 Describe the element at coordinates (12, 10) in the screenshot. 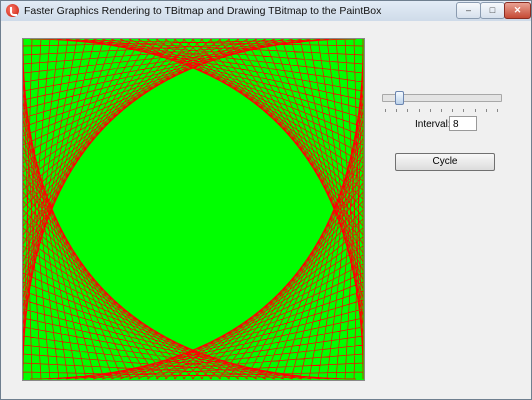

I see `app-icon` at that location.